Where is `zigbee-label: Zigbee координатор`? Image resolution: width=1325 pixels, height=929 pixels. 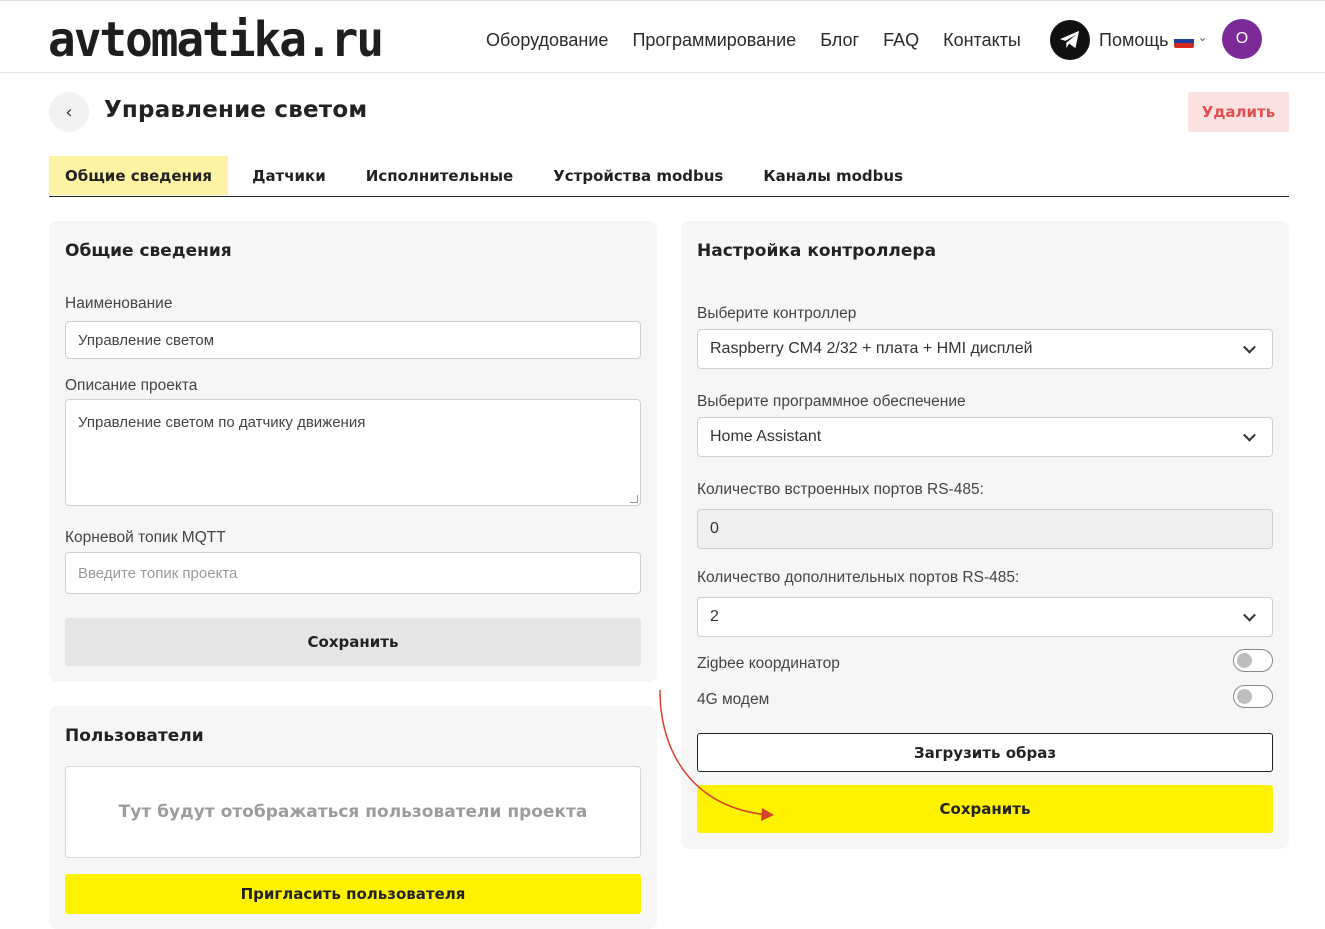 zigbee-label: Zigbee координатор is located at coordinates (768, 663).